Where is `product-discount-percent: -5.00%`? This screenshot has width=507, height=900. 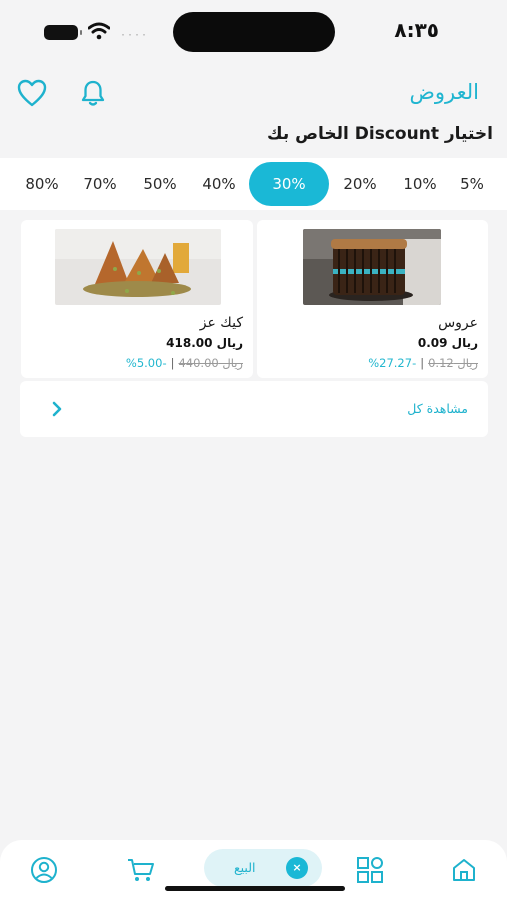 product-discount-percent: -5.00% is located at coordinates (146, 363).